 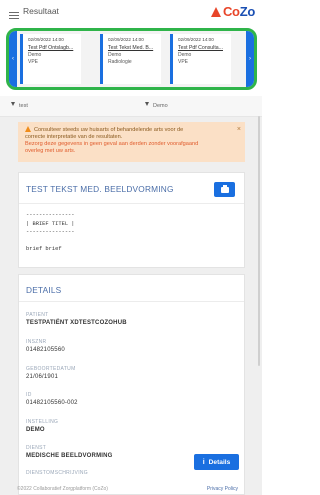 What do you see at coordinates (52, 399) in the screenshot?
I see `details-field-id: ID 01482105560-002` at bounding box center [52, 399].